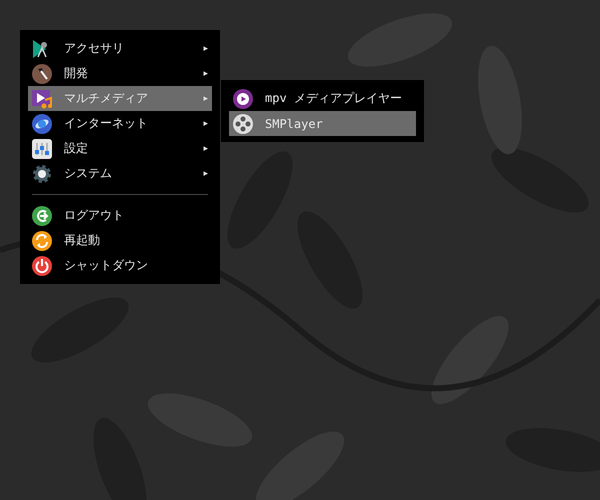 This screenshot has height=500, width=600. I want to click on play-icon, so click(243, 98).